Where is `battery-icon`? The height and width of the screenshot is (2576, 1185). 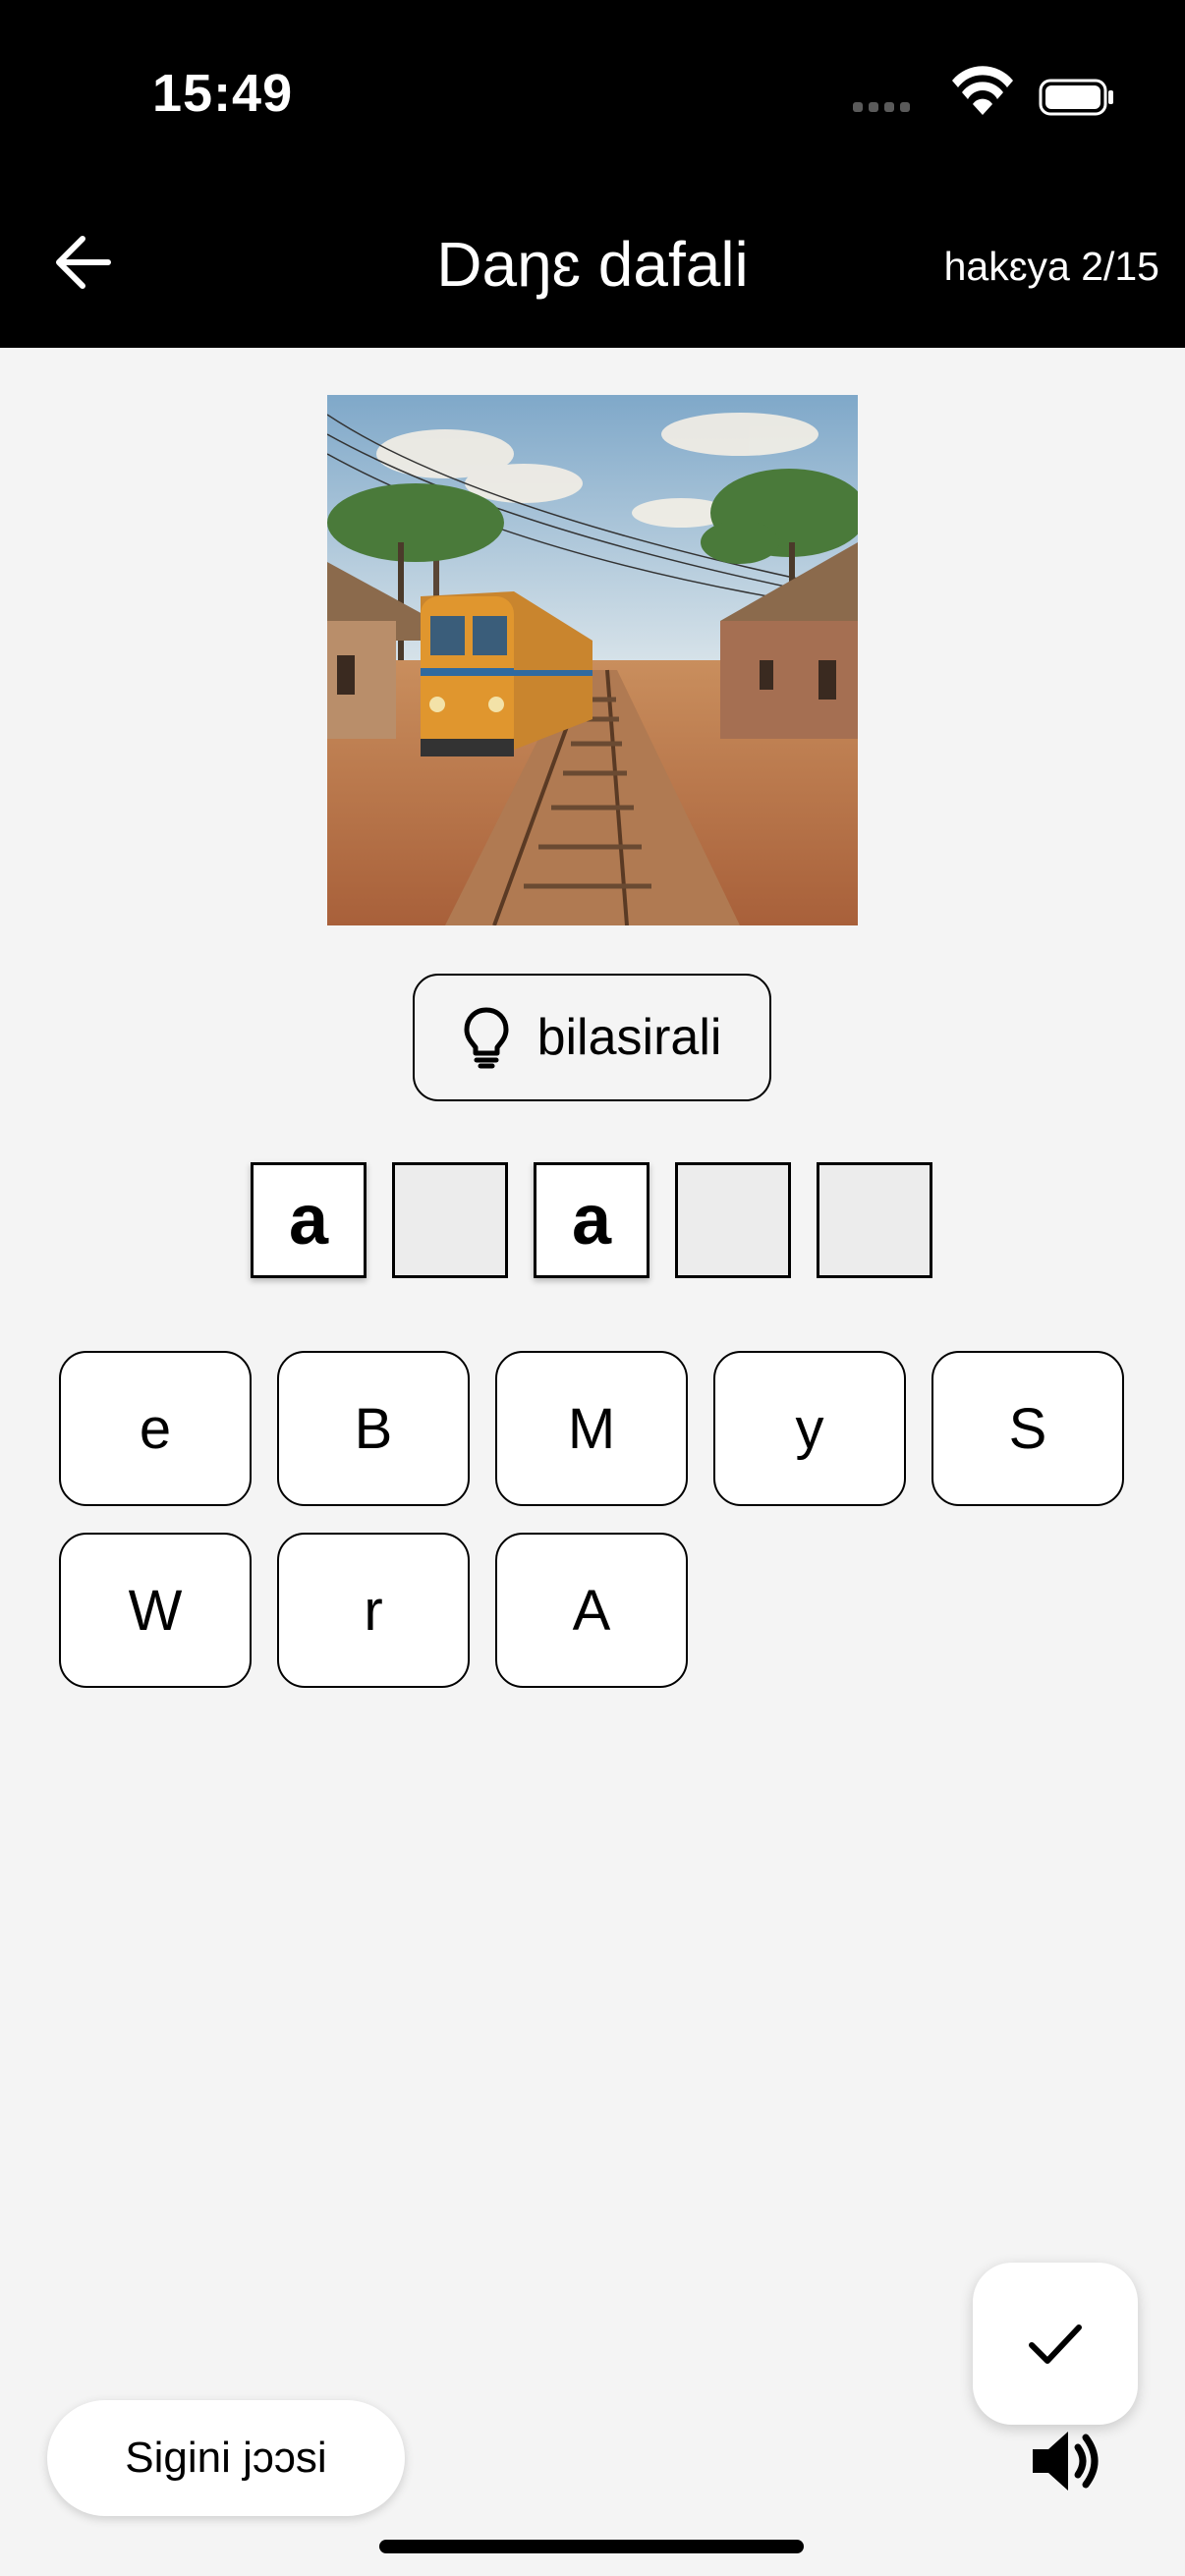
battery-icon is located at coordinates (1076, 97).